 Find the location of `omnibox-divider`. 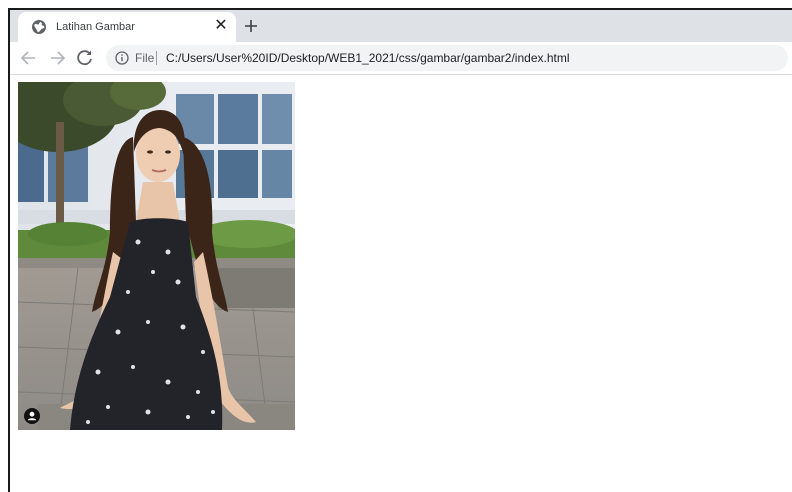

omnibox-divider is located at coordinates (156, 58).